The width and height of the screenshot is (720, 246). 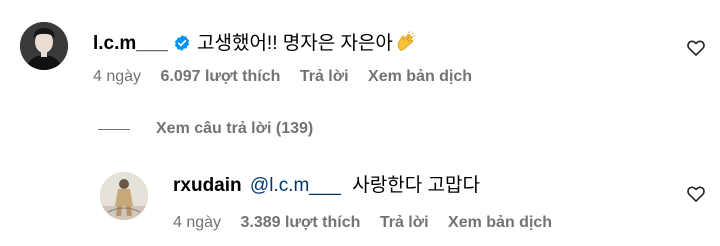 What do you see at coordinates (221, 77) in the screenshot?
I see `likes-count: 6.097 lượt thích` at bounding box center [221, 77].